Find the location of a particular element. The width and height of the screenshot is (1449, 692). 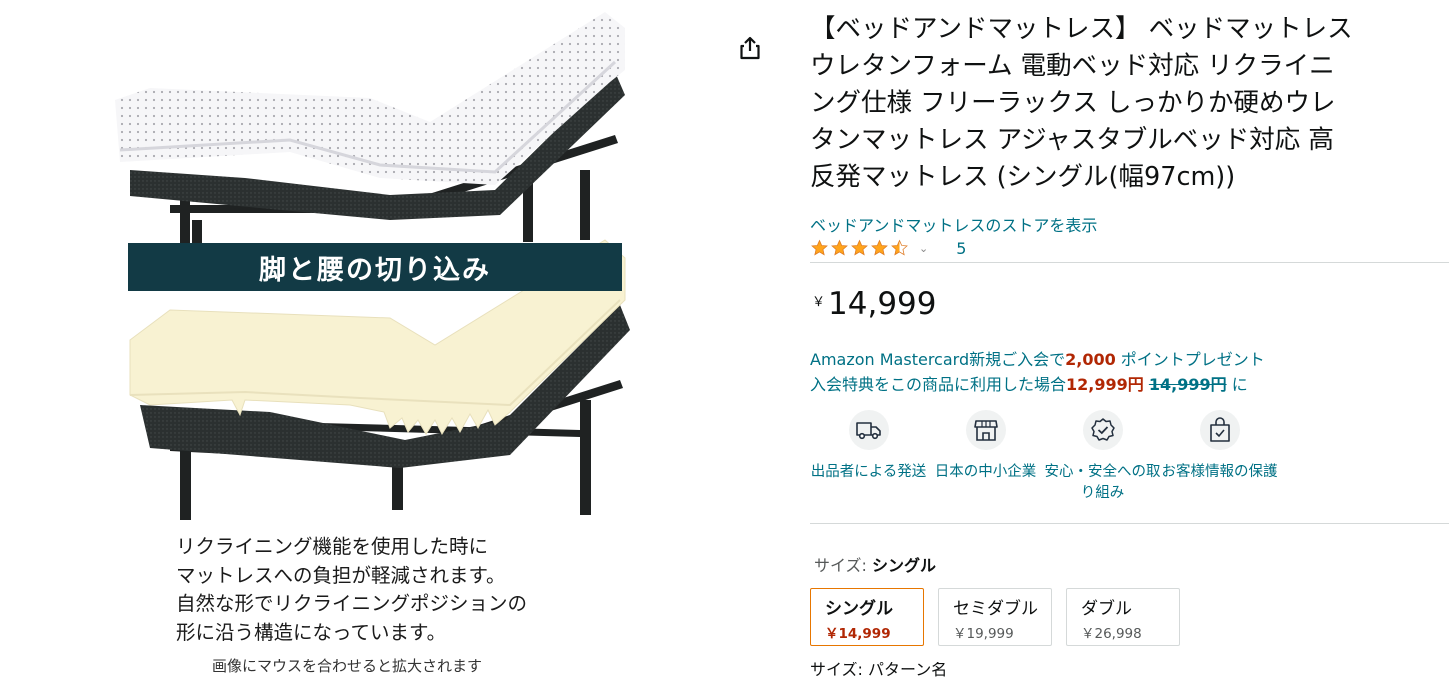

trust-badges: 出品者による発送 日本の中小企業 安心・安全への取り組み お客様情報の保護 is located at coordinates (1044, 457).